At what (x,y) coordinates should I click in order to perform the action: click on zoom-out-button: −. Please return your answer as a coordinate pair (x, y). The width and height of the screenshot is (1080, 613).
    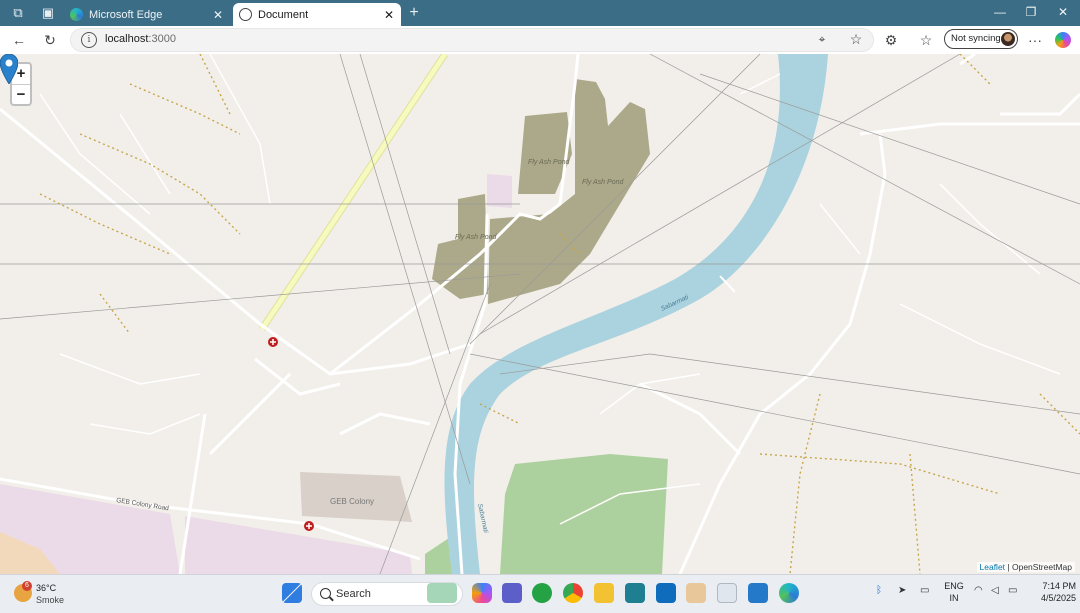
    Looking at the image, I should click on (21, 95).